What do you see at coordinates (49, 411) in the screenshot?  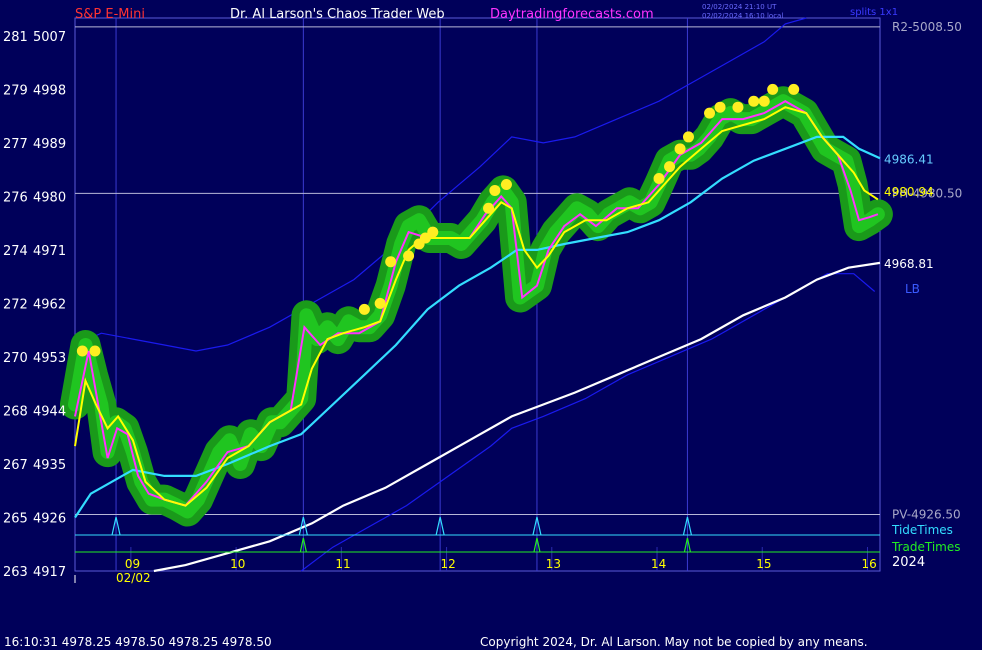 I see `price-tick-3: 4944` at bounding box center [49, 411].